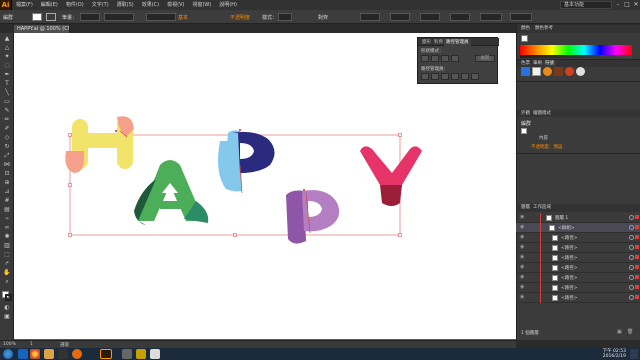  Describe the element at coordinates (119, 17) in the screenshot. I see `variable-width-field` at that location.